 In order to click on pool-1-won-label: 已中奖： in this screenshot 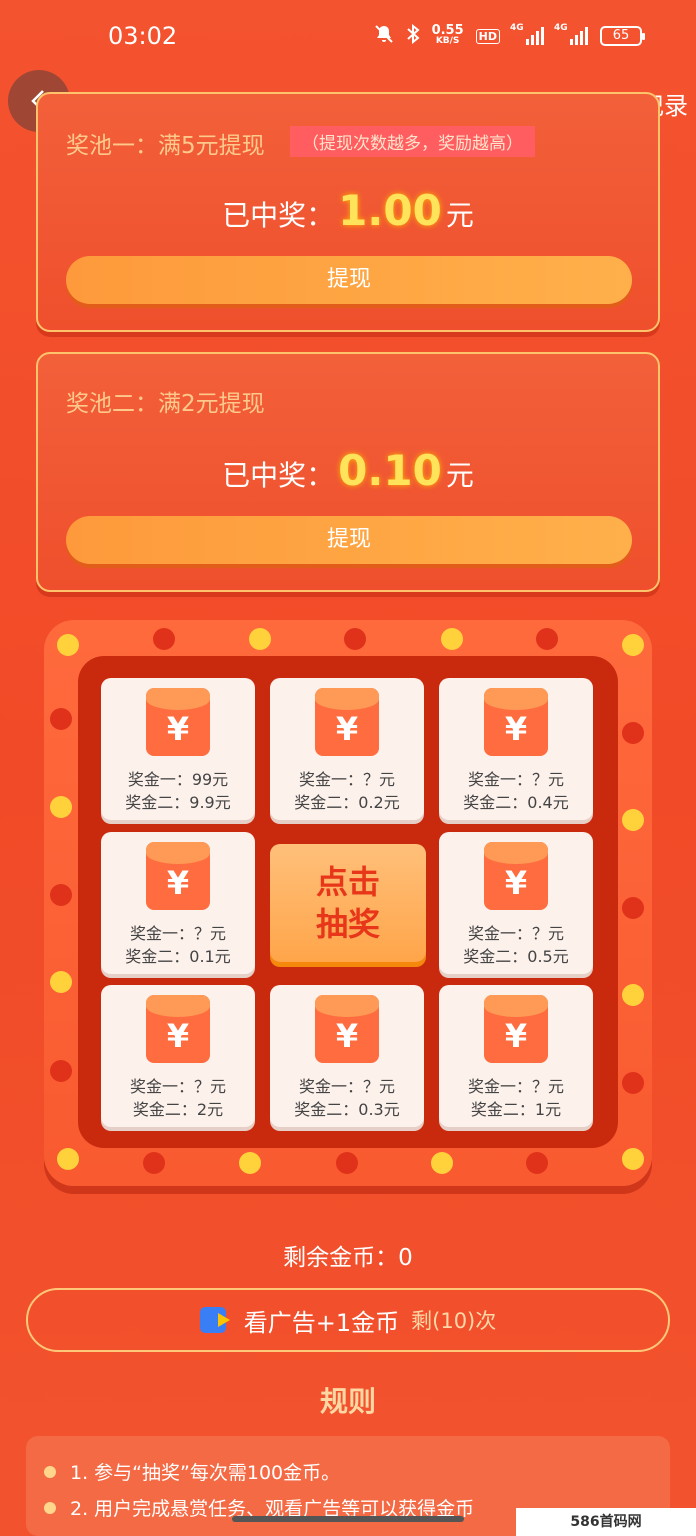, I will do `click(278, 215)`.